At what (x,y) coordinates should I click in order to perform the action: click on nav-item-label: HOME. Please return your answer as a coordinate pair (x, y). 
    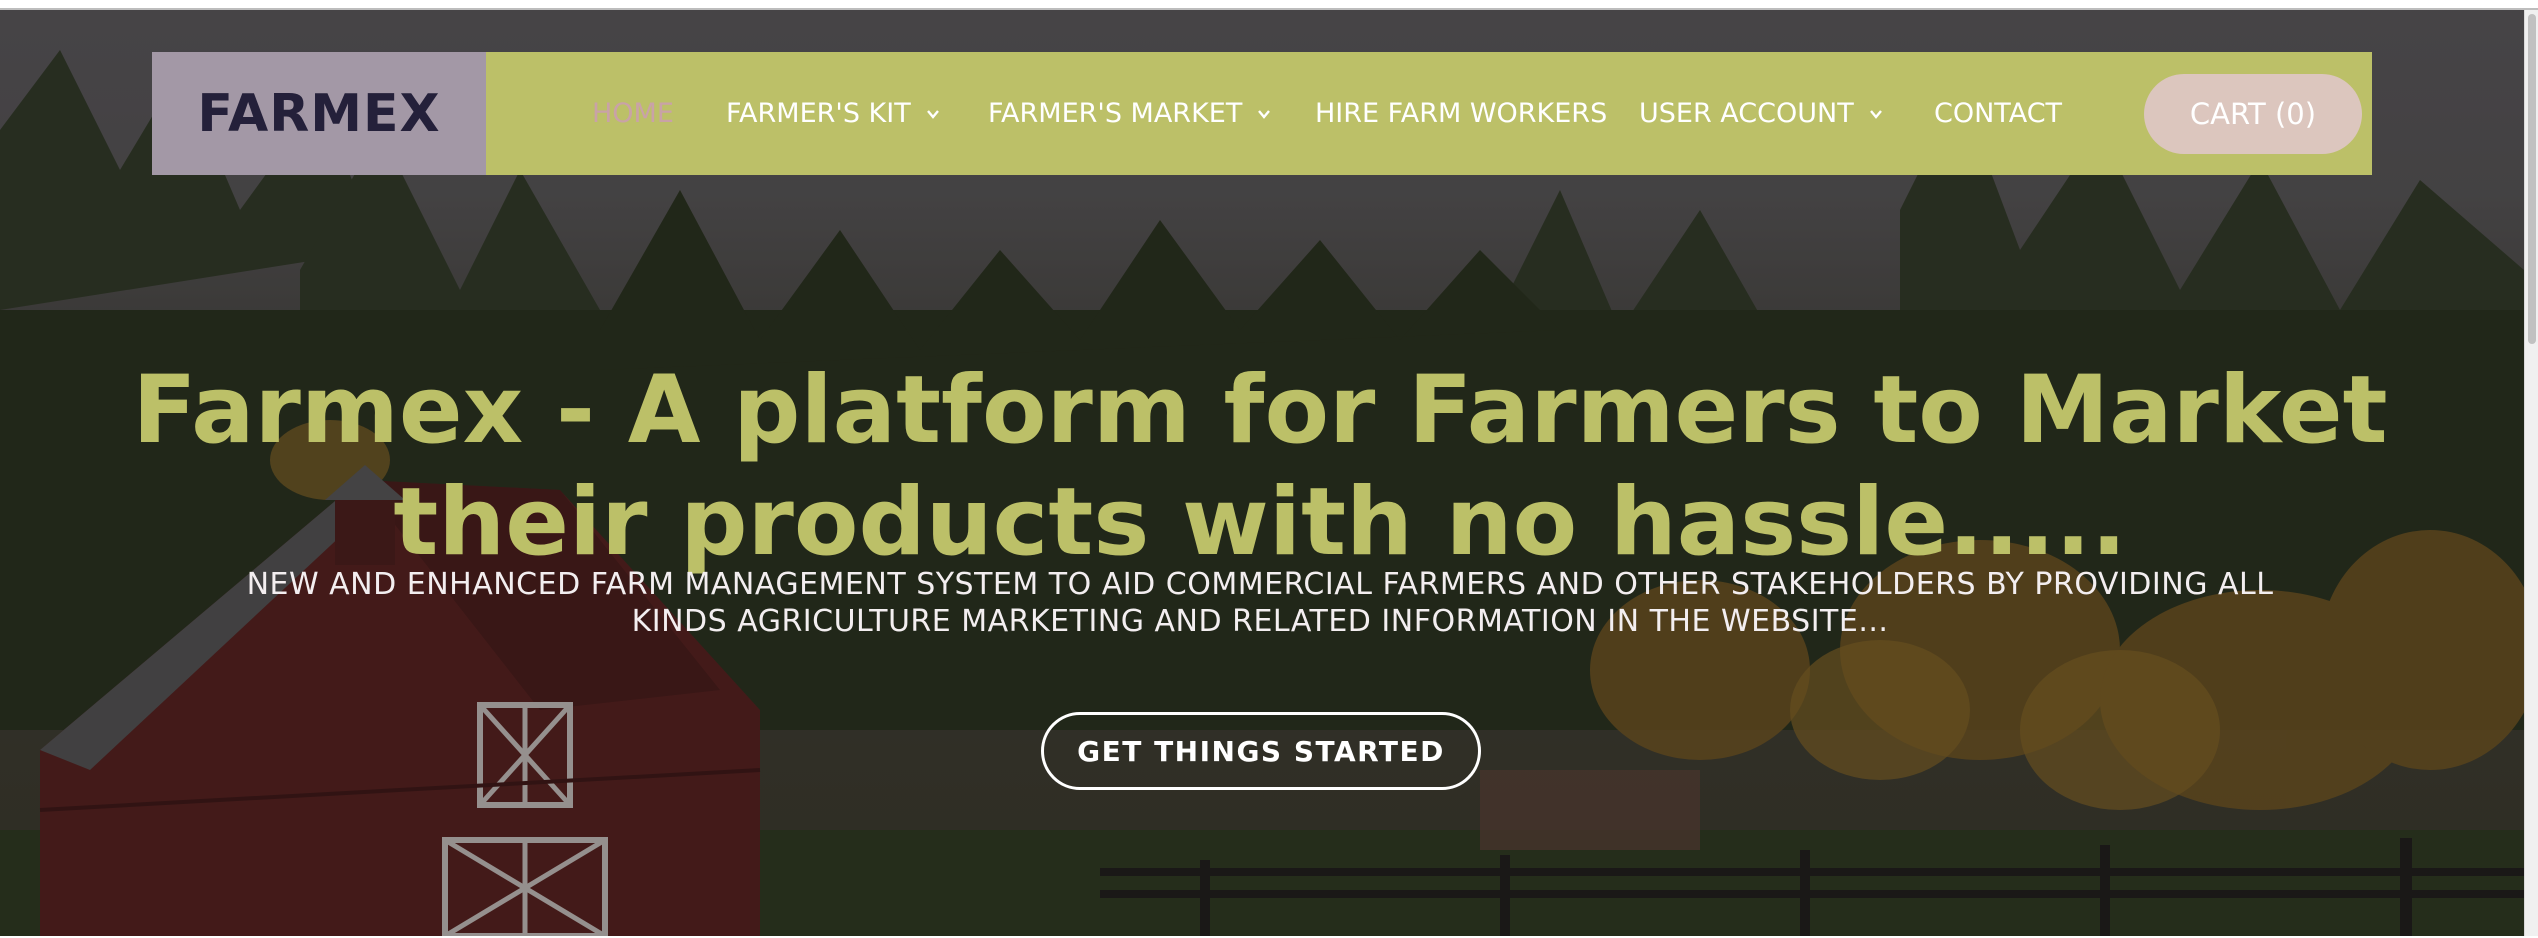
    Looking at the image, I should click on (633, 113).